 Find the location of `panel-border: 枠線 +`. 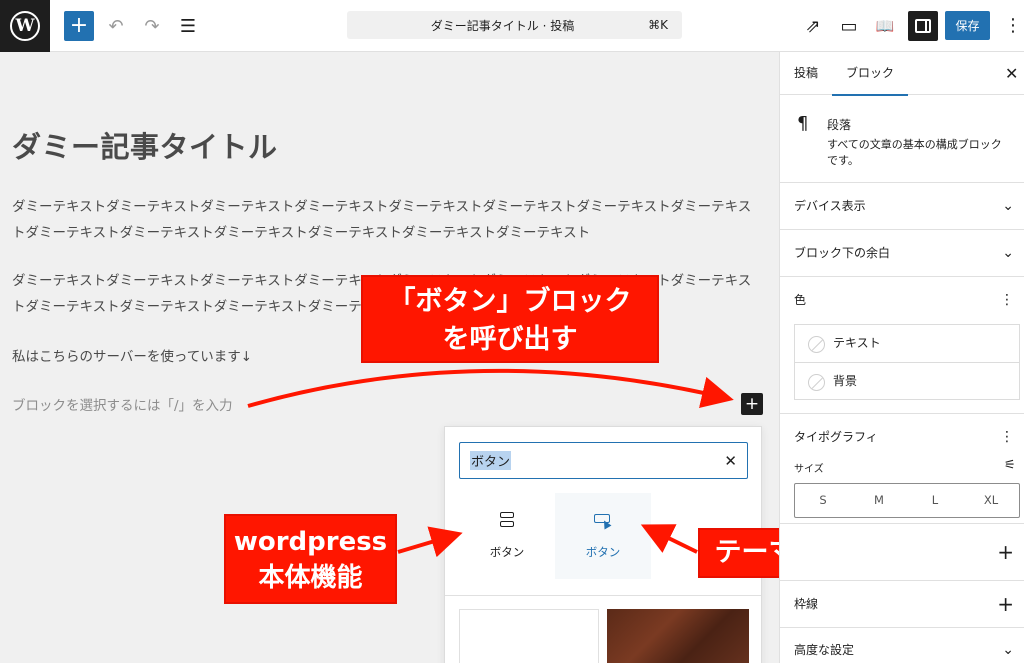

panel-border: 枠線 + is located at coordinates (902, 604).